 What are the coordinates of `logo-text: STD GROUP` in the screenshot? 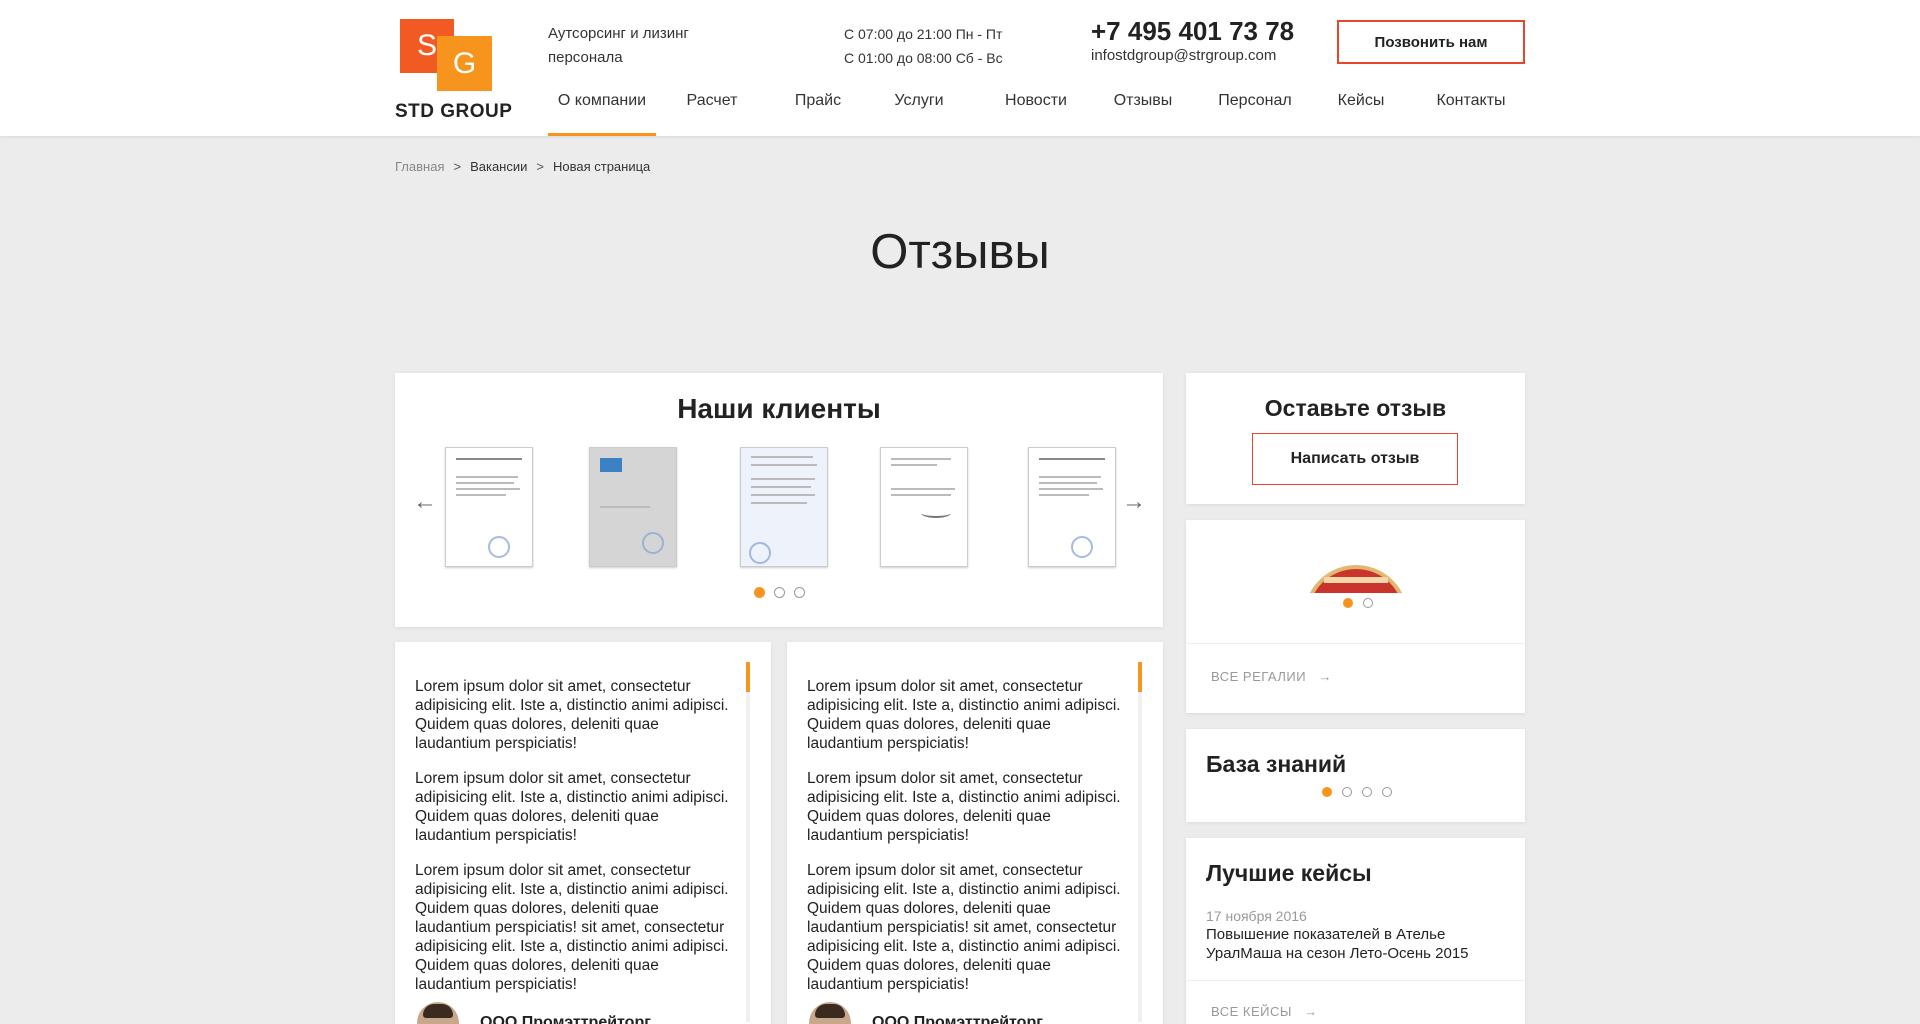 It's located at (454, 111).